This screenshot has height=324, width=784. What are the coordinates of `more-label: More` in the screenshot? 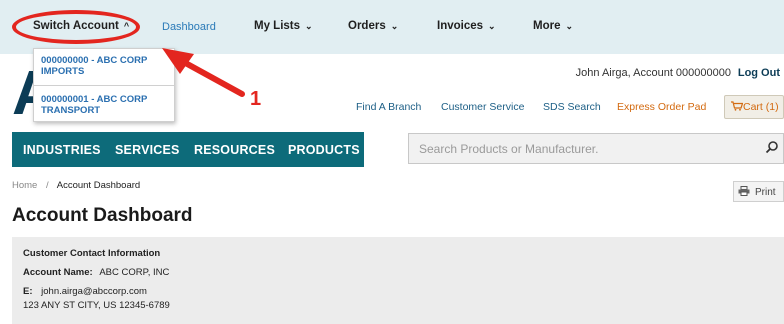 It's located at (547, 26).